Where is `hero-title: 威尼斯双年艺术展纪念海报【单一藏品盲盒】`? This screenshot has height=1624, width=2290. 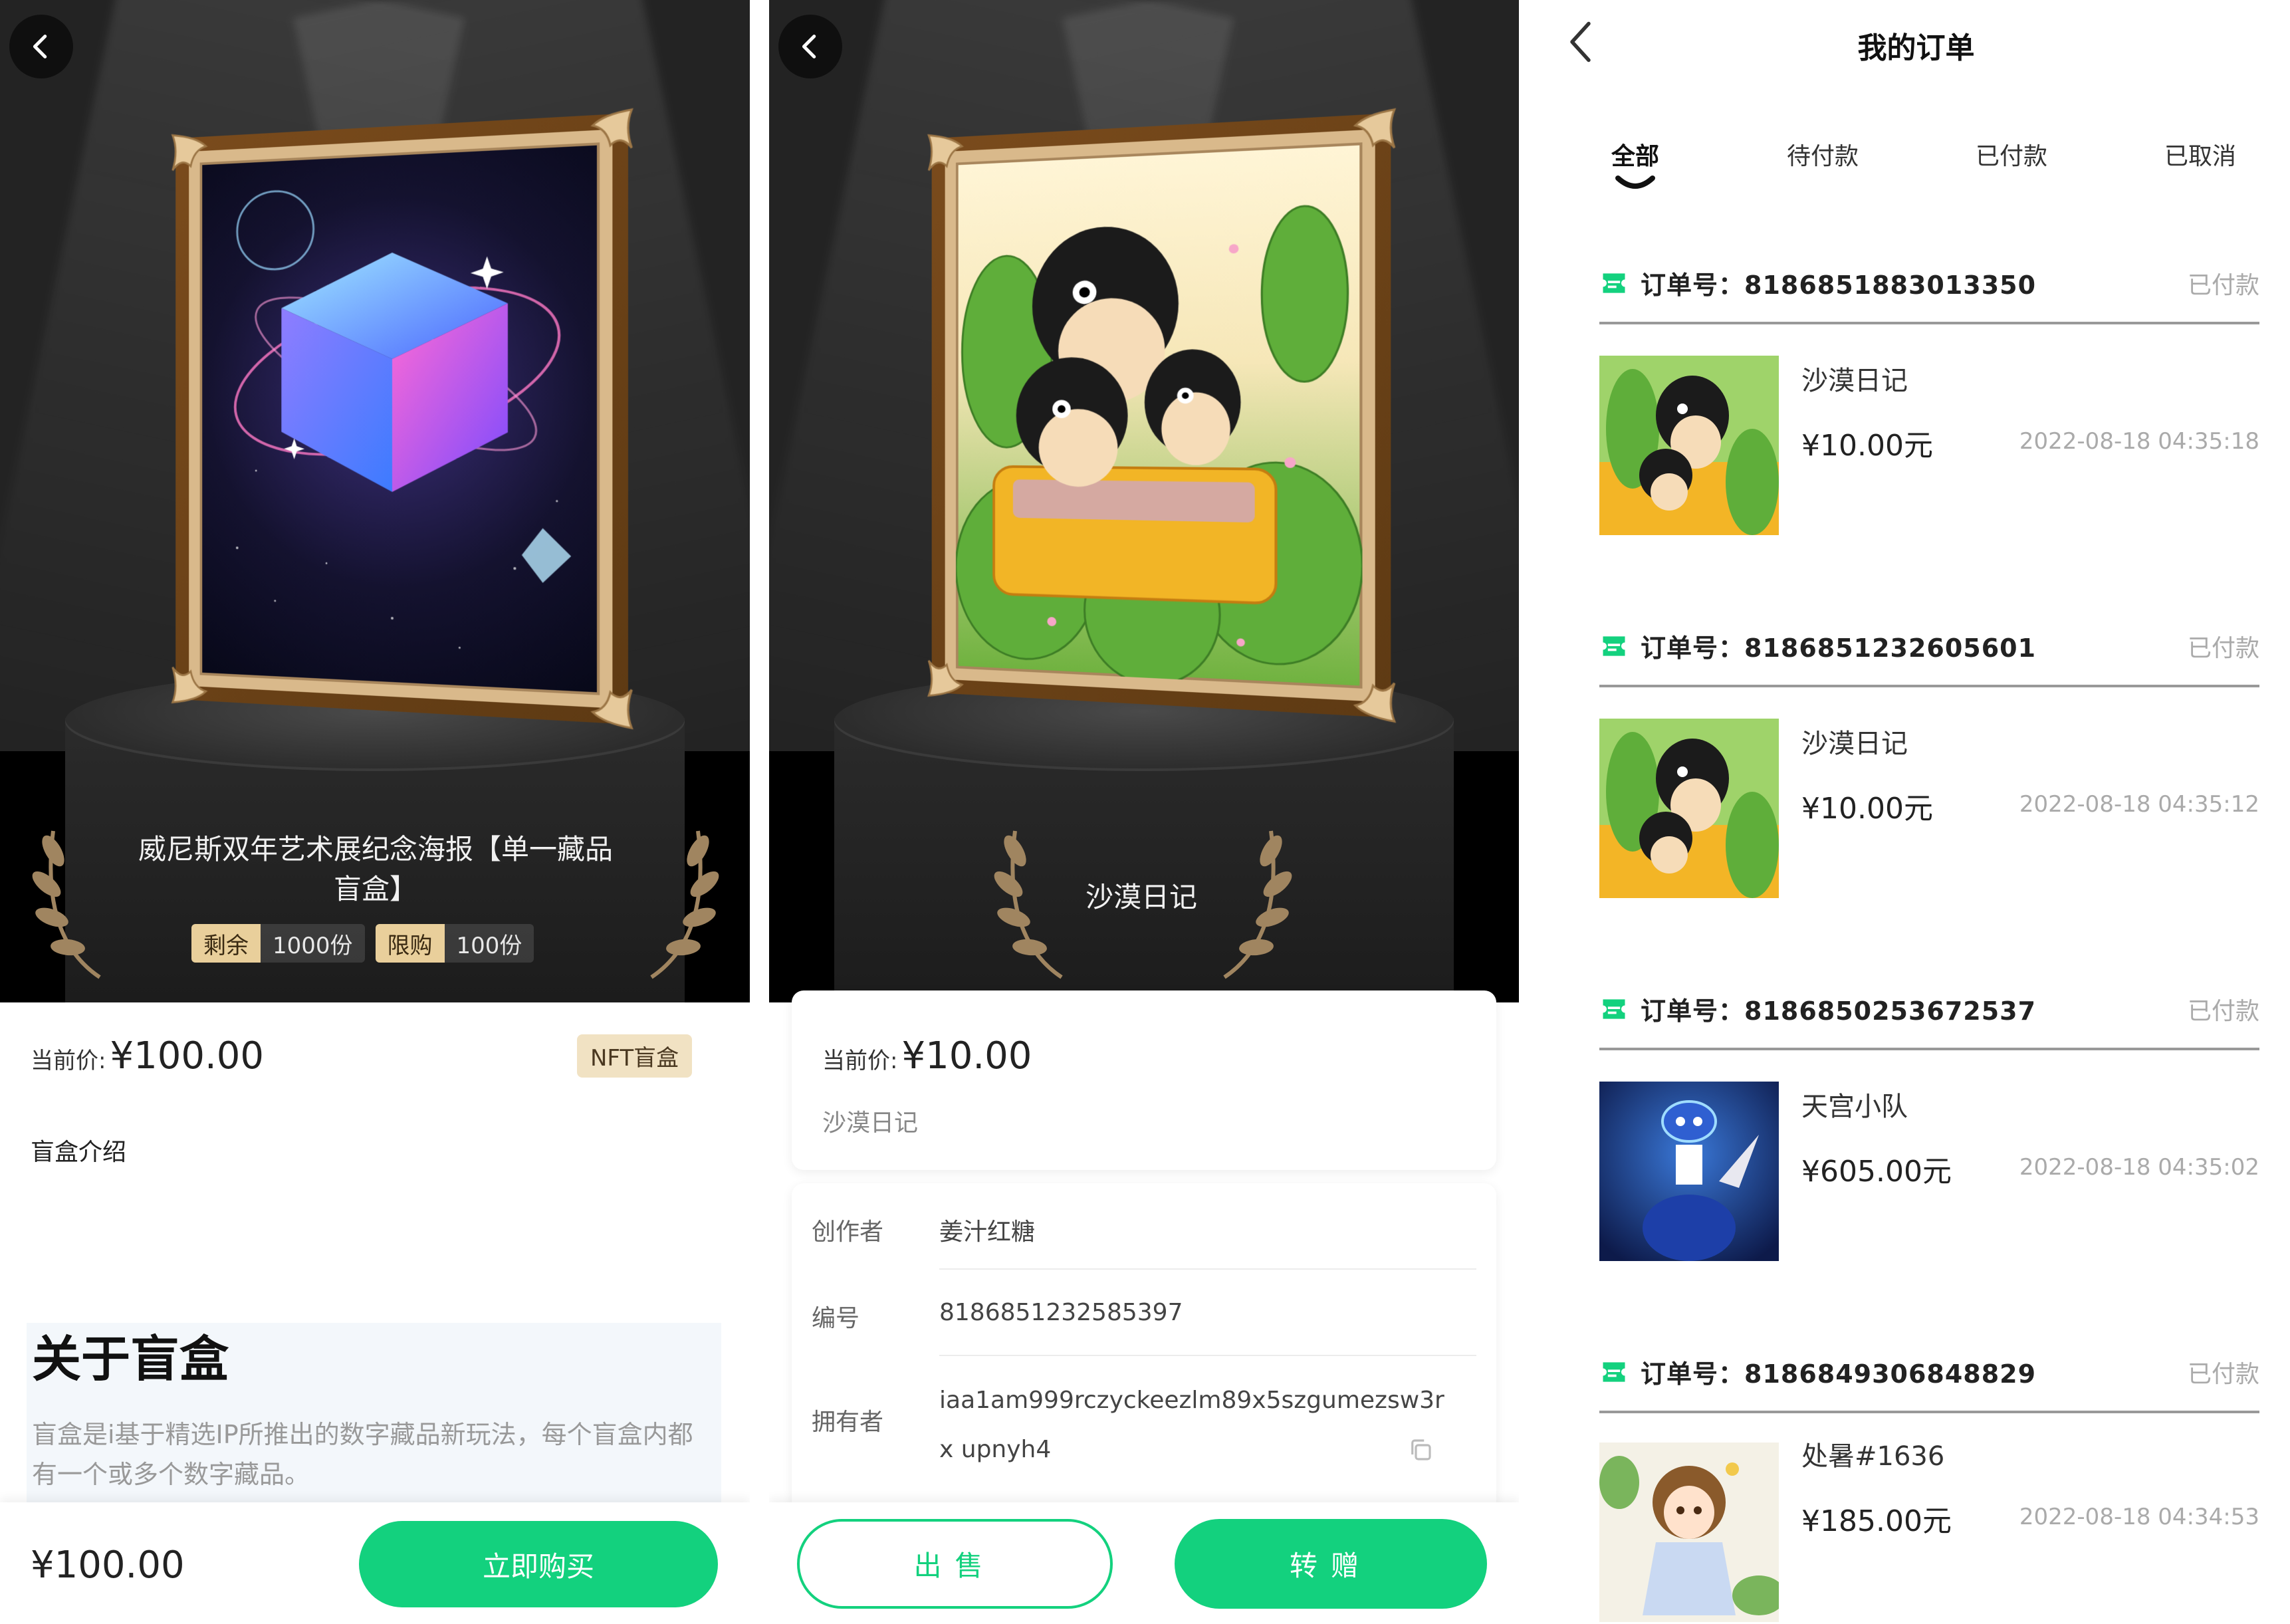 hero-title: 威尼斯双年艺术展纪念海报【单一藏品盲盒】 is located at coordinates (375, 869).